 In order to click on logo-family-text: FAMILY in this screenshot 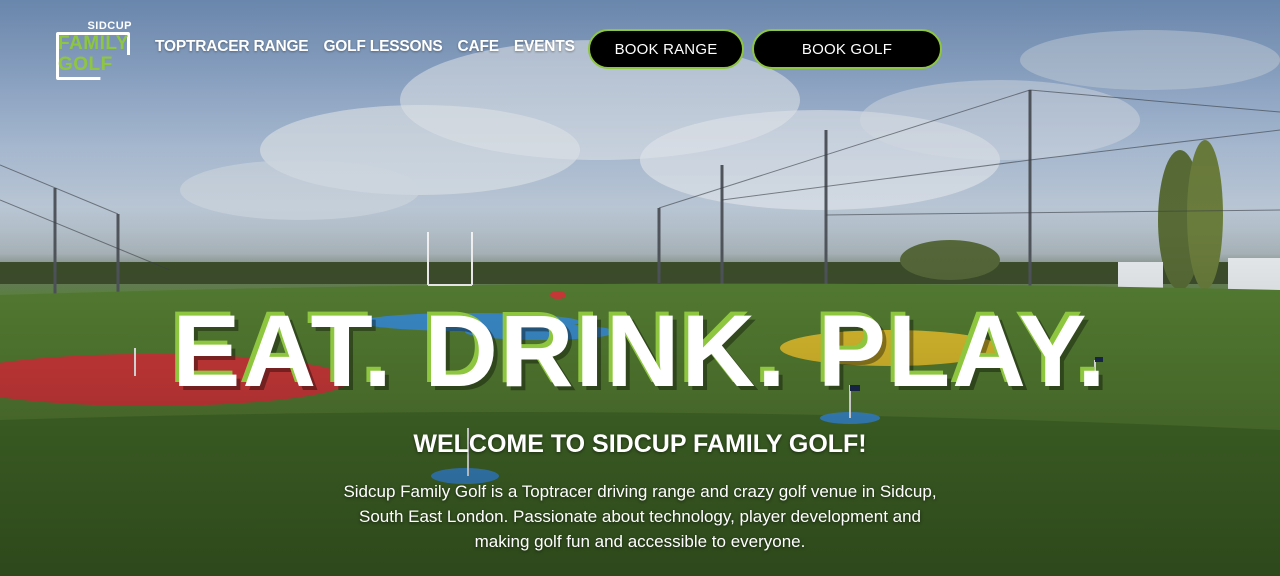, I will do `click(93, 43)`.